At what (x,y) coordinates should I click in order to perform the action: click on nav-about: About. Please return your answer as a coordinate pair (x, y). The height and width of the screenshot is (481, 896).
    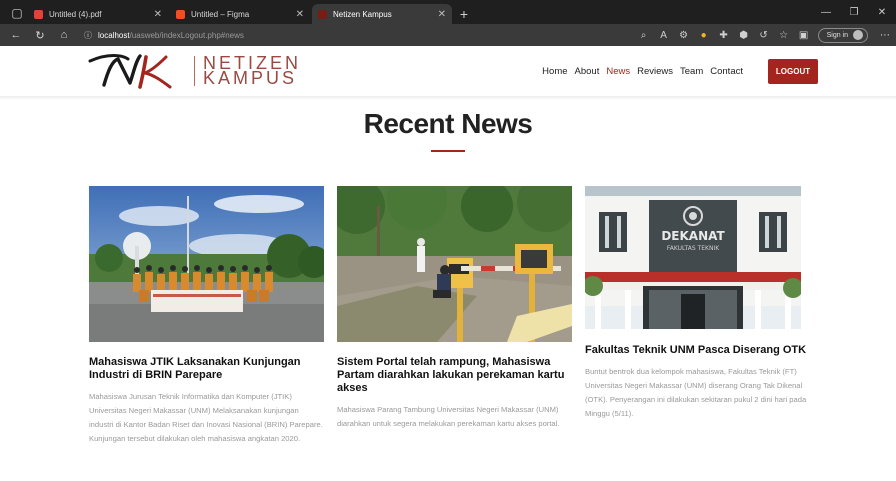
    Looking at the image, I should click on (587, 71).